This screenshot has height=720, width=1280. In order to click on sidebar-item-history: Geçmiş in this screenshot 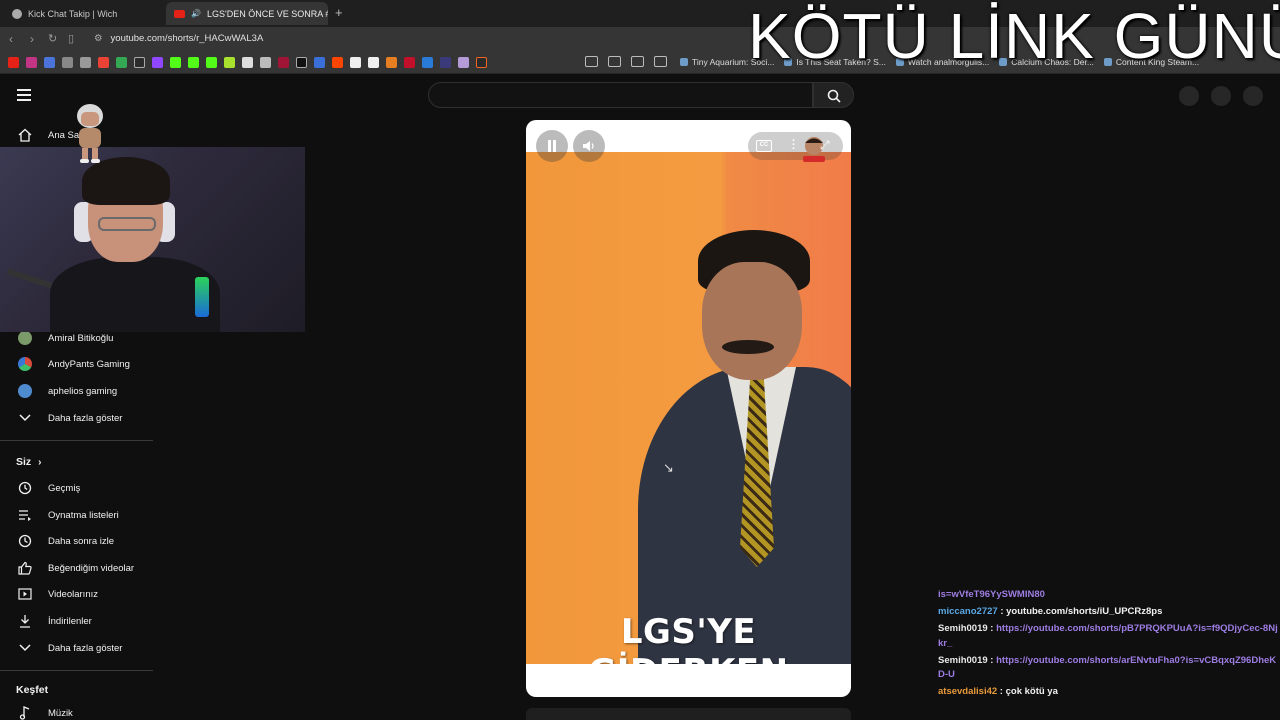, I will do `click(76, 488)`.